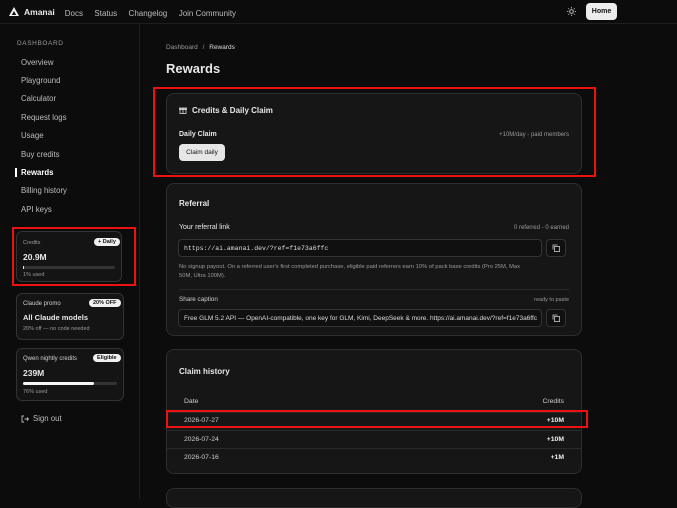  Describe the element at coordinates (374, 439) in the screenshot. I see `table-row: 2026-07-24 +10M` at that location.